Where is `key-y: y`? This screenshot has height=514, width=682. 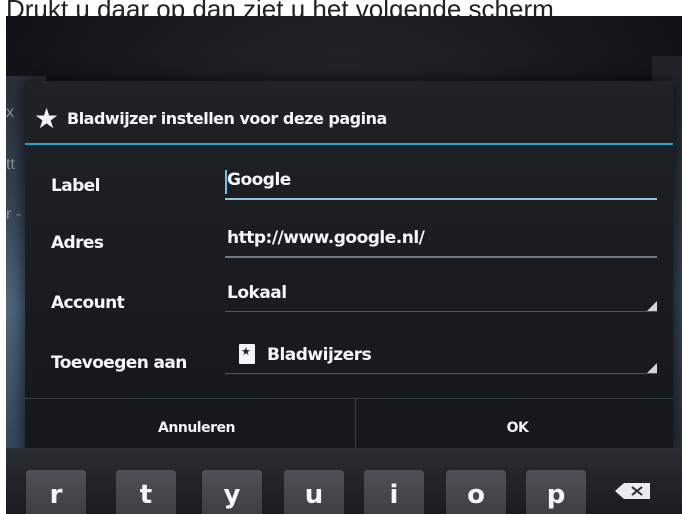 key-y: y is located at coordinates (232, 492).